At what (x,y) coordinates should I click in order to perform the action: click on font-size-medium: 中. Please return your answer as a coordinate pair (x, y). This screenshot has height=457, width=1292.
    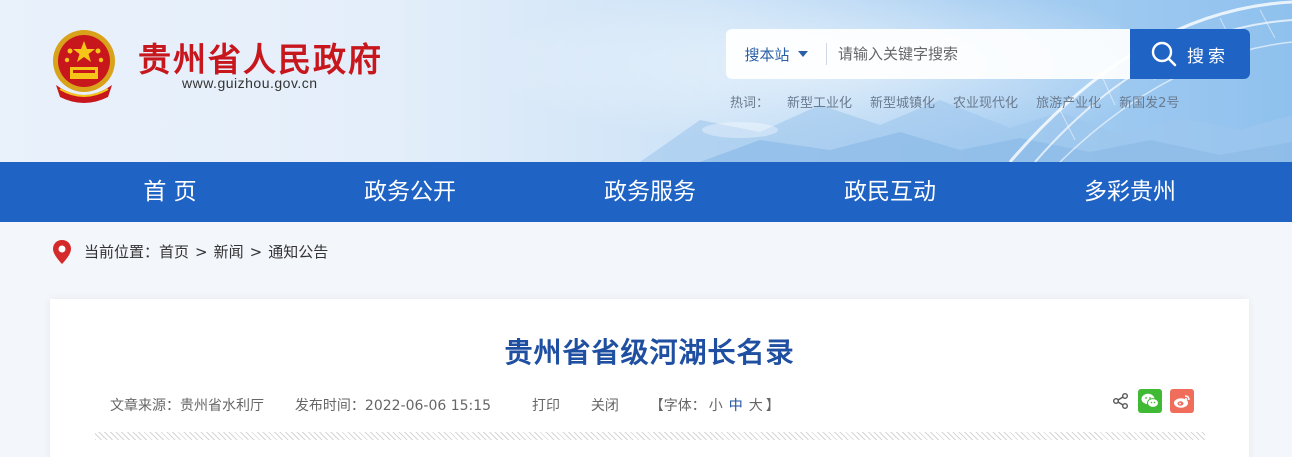
    Looking at the image, I should click on (736, 405).